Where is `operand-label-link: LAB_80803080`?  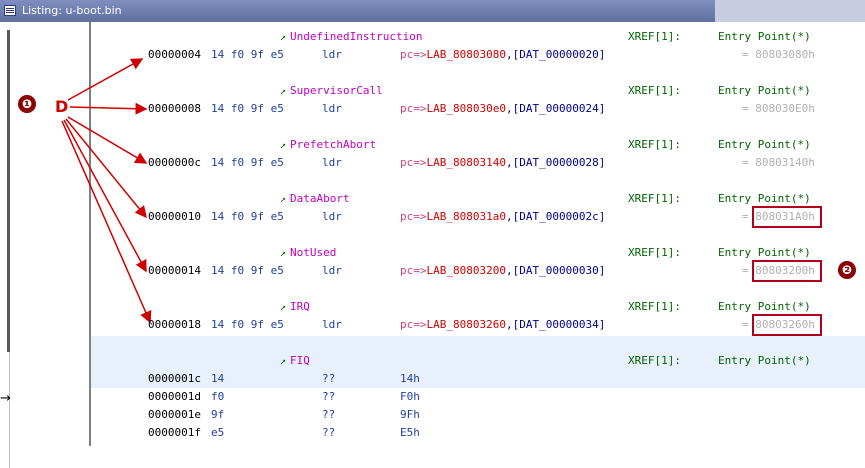 operand-label-link: LAB_80803080 is located at coordinates (466, 54).